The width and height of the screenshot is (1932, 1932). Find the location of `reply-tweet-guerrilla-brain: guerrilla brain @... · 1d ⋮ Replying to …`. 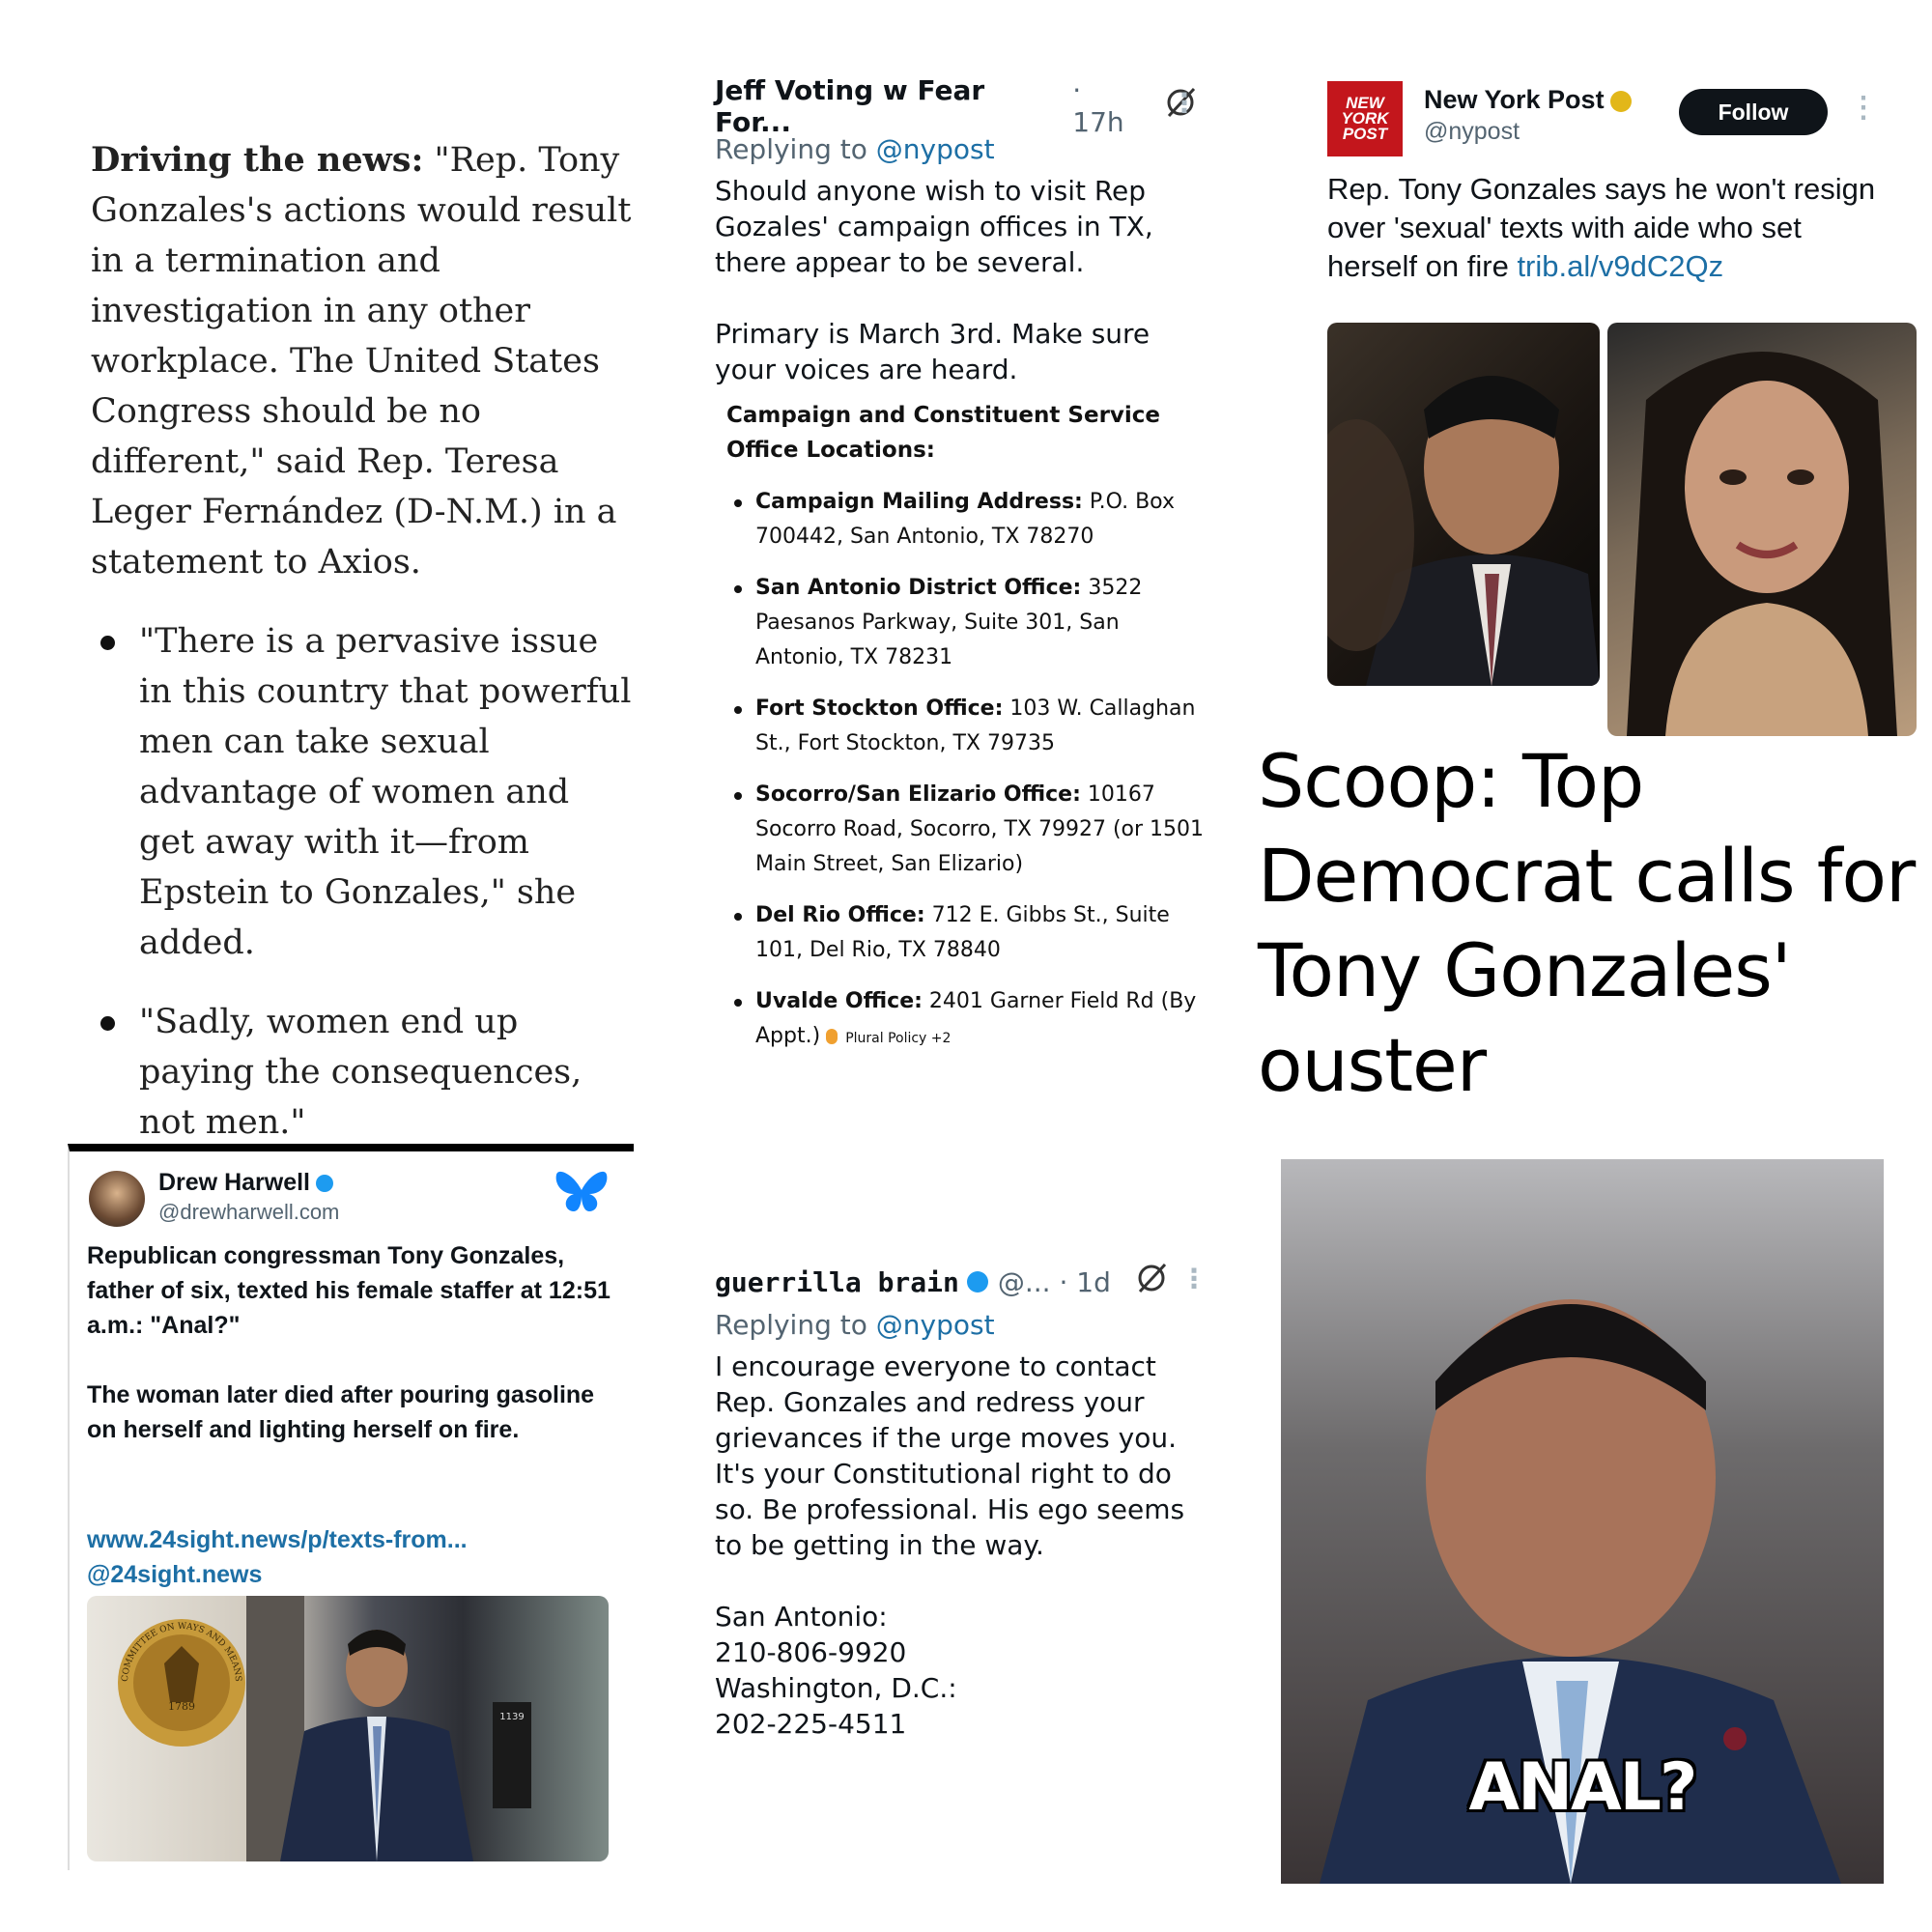

reply-tweet-guerrilla-brain: guerrilla brain @... · 1d ⋮ Replying to … is located at coordinates (961, 1501).